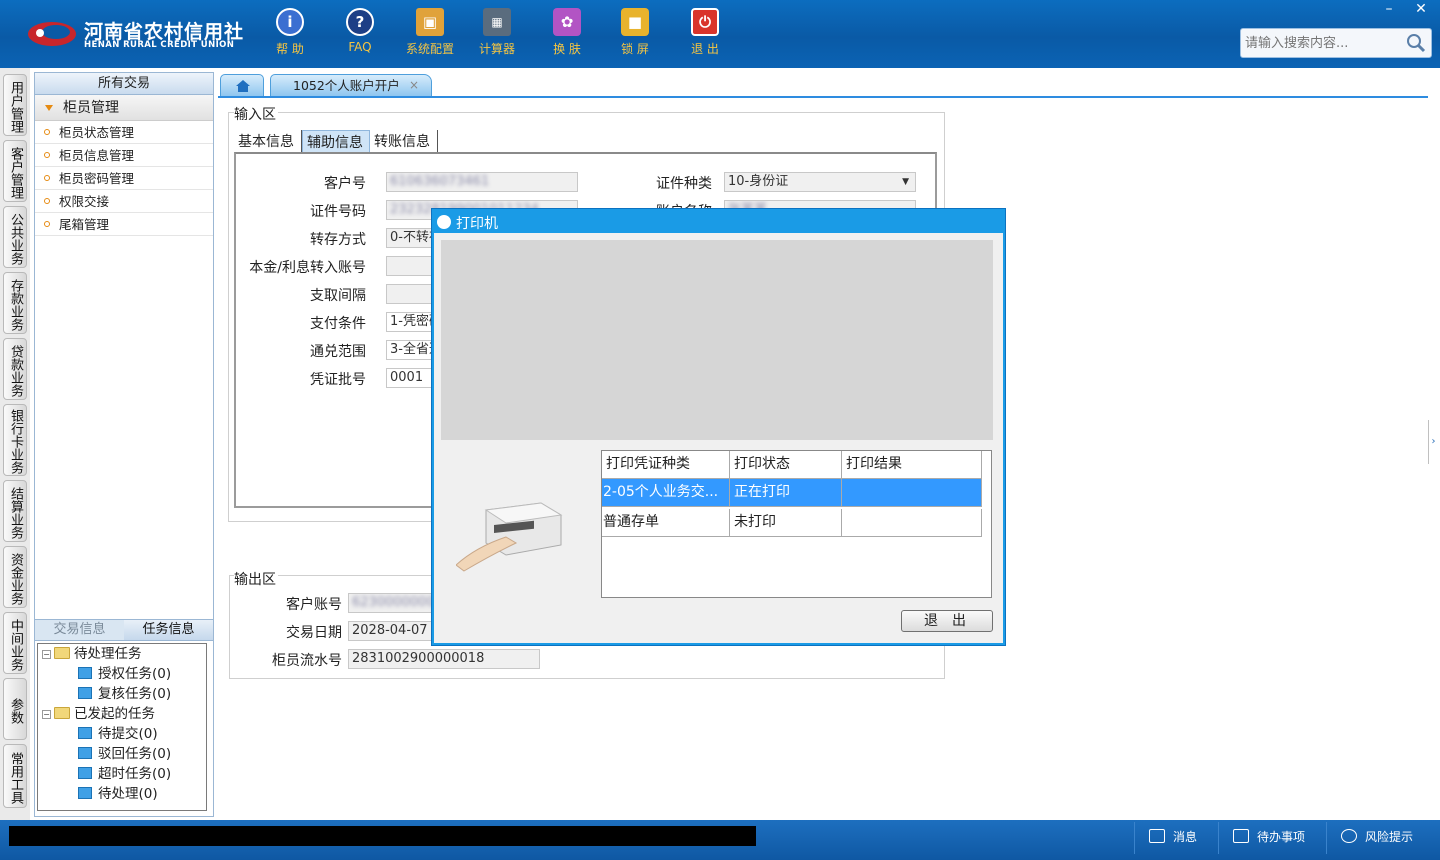  I want to click on logo-icon, so click(52, 34).